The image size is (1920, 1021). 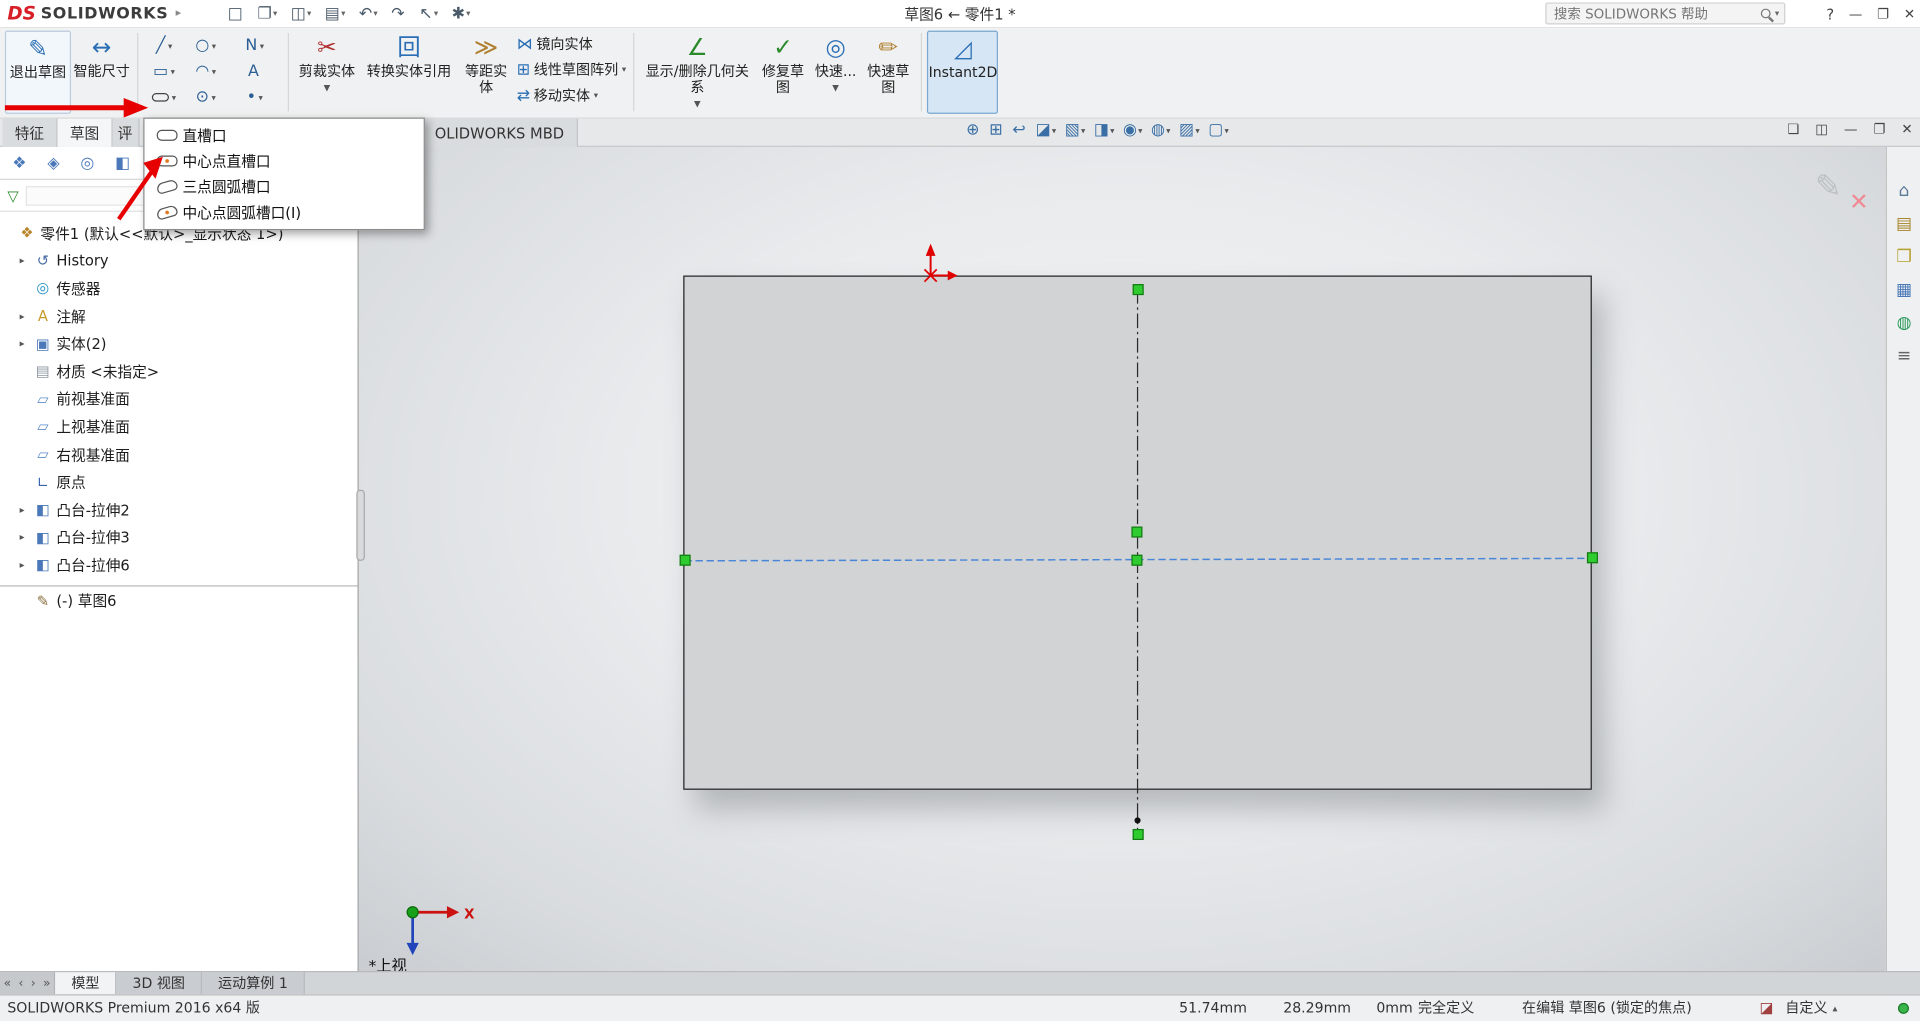 What do you see at coordinates (996, 130) in the screenshot?
I see `zoom-area-icon: ⊞` at bounding box center [996, 130].